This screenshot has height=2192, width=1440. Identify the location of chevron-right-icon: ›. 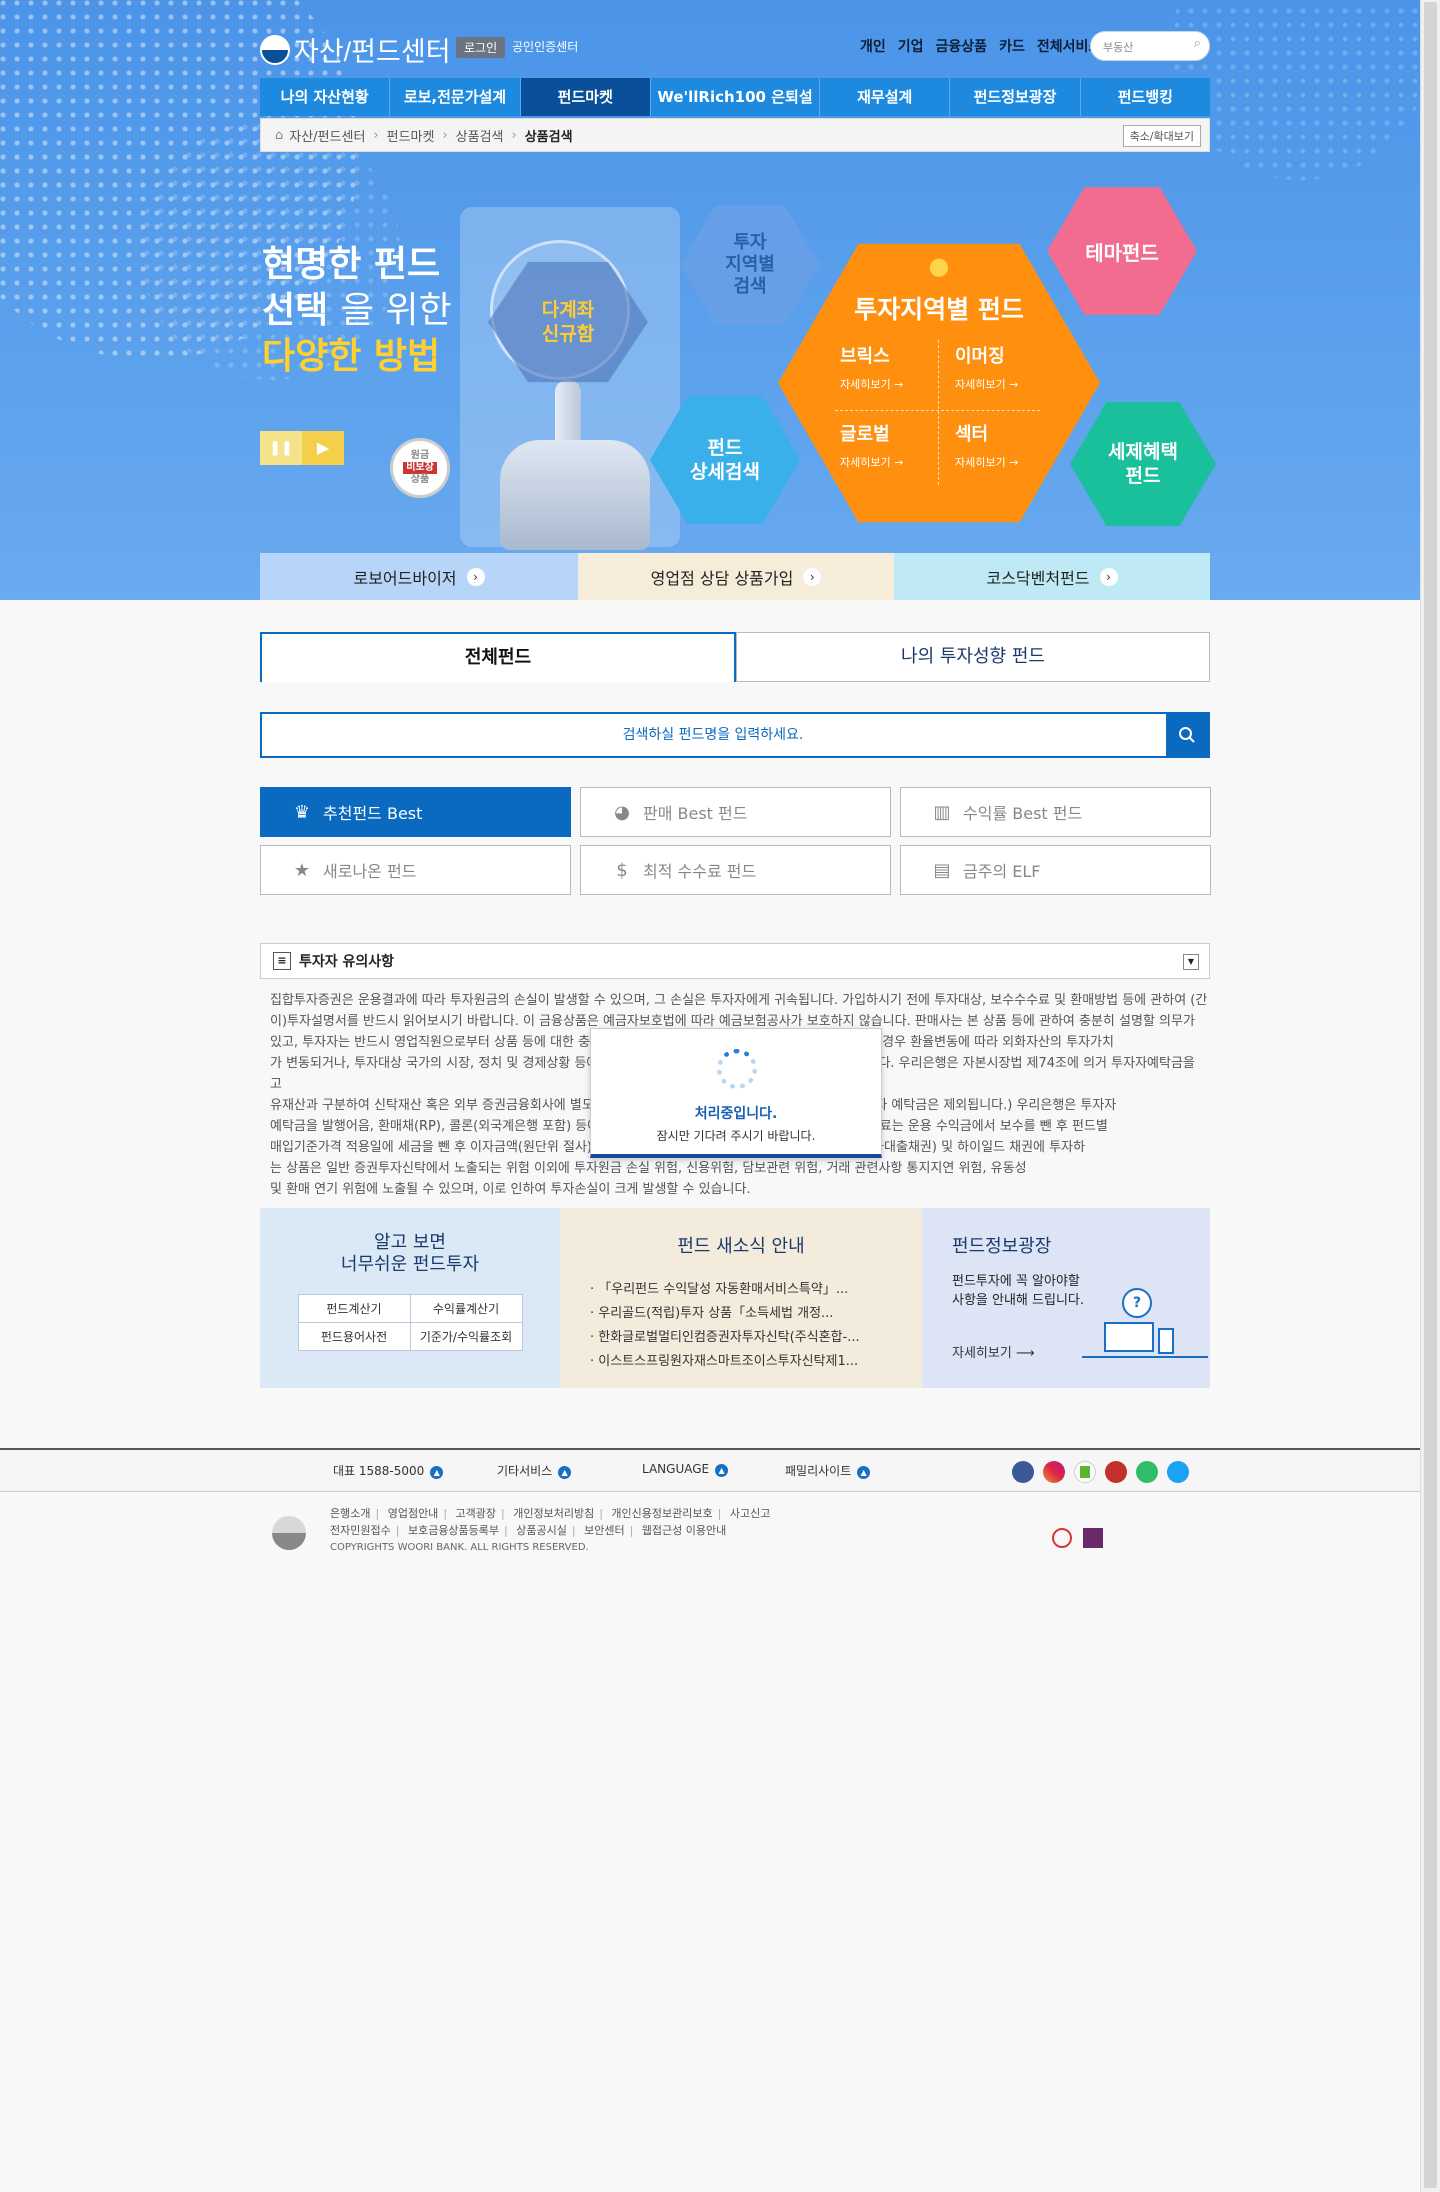
(475, 576).